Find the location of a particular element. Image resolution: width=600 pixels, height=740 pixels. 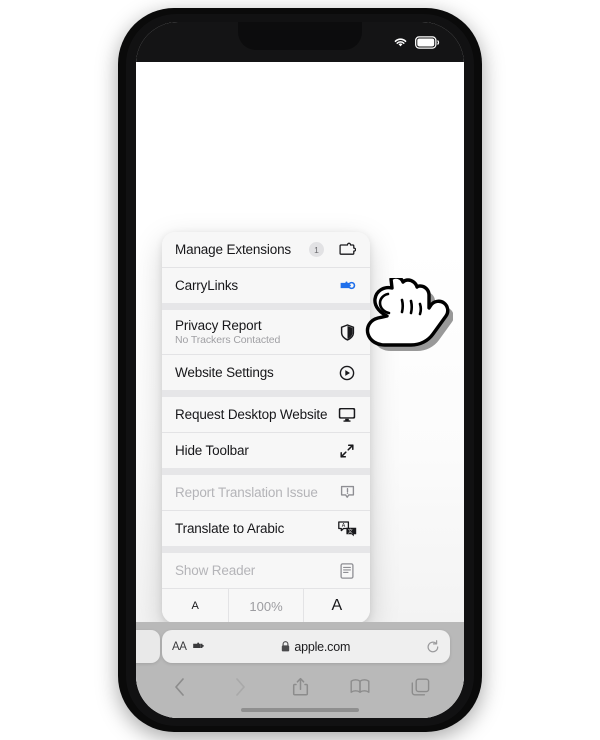

gear-circle-icon is located at coordinates (347, 373).